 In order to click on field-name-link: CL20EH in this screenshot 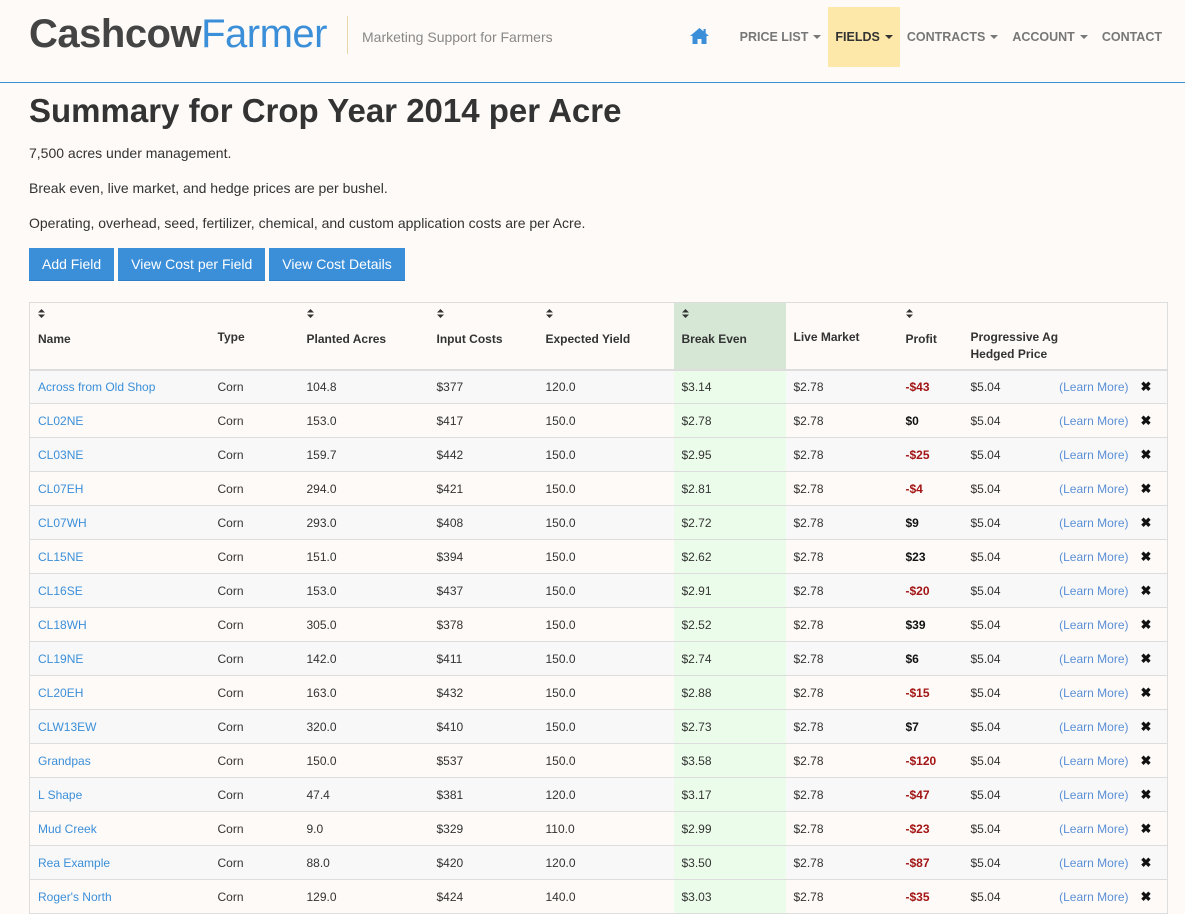, I will do `click(60, 693)`.